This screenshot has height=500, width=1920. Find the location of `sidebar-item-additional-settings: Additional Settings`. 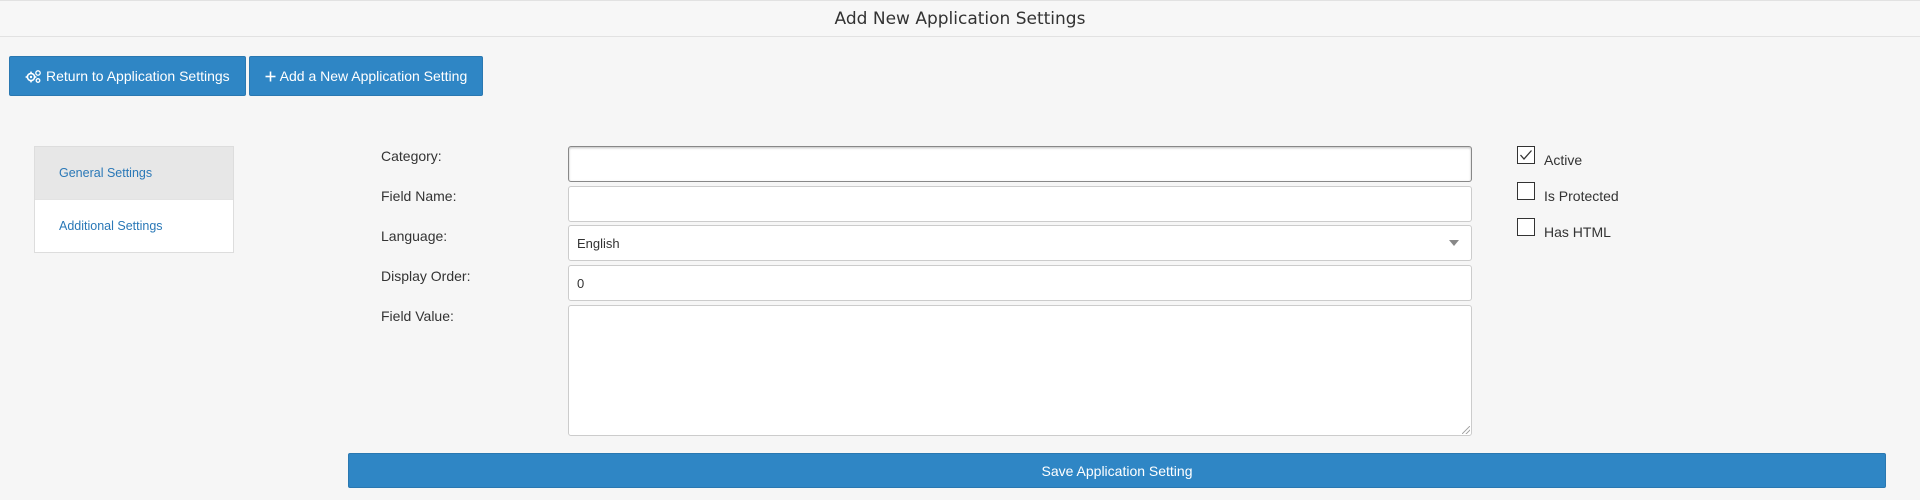

sidebar-item-additional-settings: Additional Settings is located at coordinates (134, 226).